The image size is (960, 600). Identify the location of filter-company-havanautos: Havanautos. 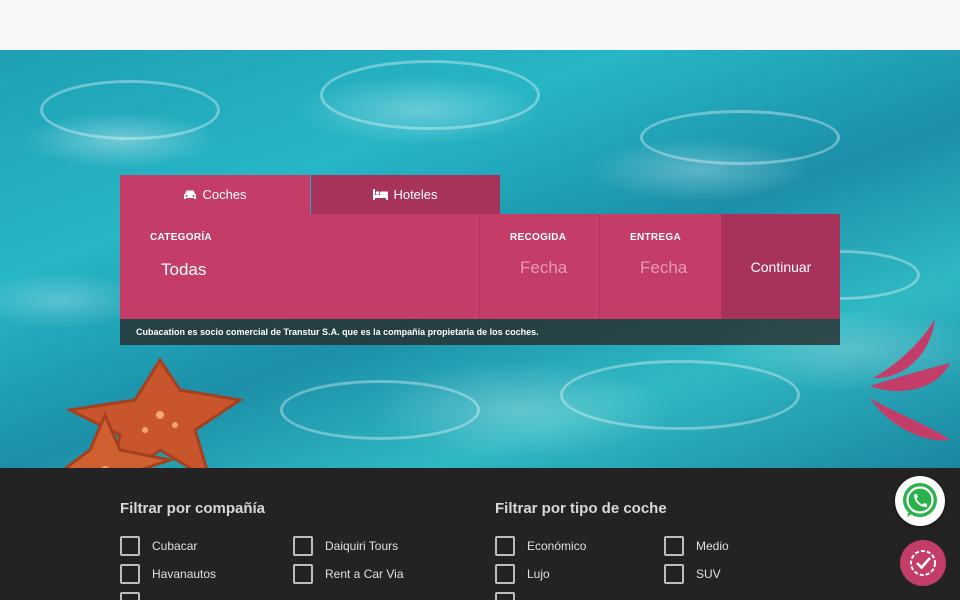
(168, 574).